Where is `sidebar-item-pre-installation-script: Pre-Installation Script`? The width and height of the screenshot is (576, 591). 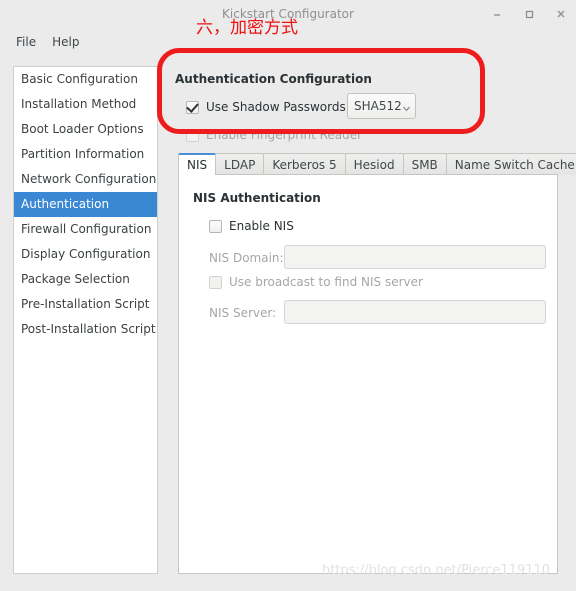
sidebar-item-pre-installation-script: Pre-Installation Script is located at coordinates (85, 304).